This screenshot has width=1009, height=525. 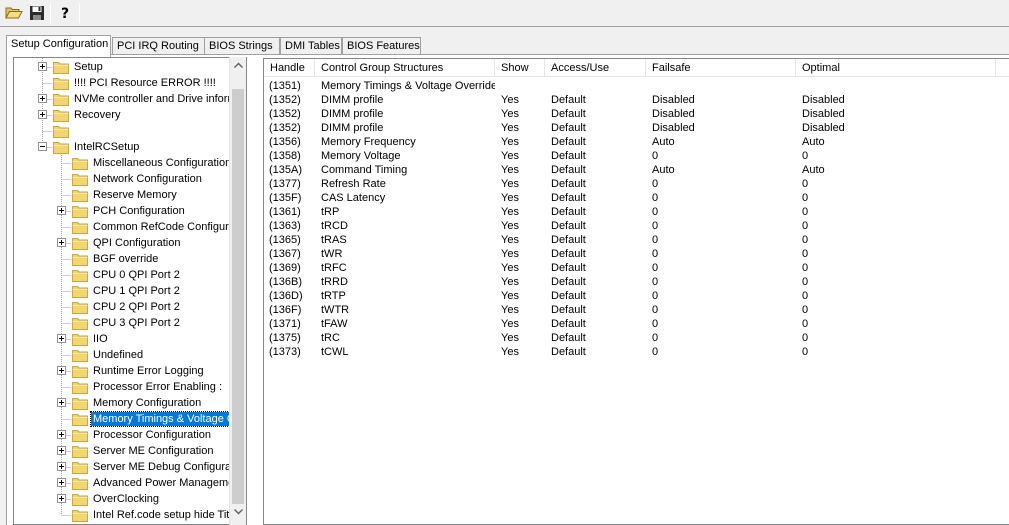 What do you see at coordinates (636, 352) in the screenshot?
I see `table-row: (1373) tCWL Yes Default 0 0` at bounding box center [636, 352].